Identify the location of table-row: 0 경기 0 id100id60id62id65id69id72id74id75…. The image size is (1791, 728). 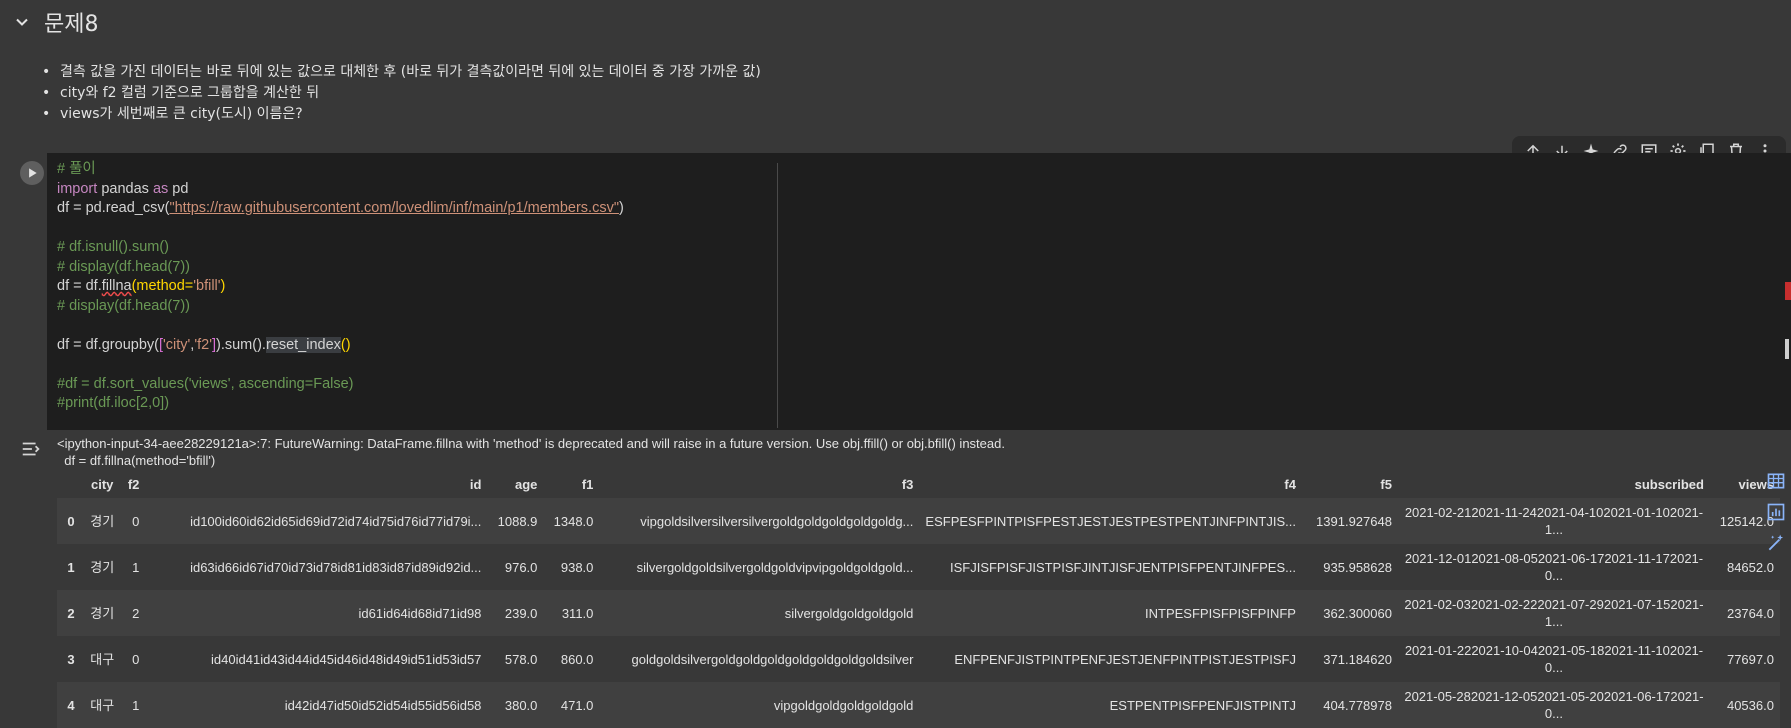
(918, 521).